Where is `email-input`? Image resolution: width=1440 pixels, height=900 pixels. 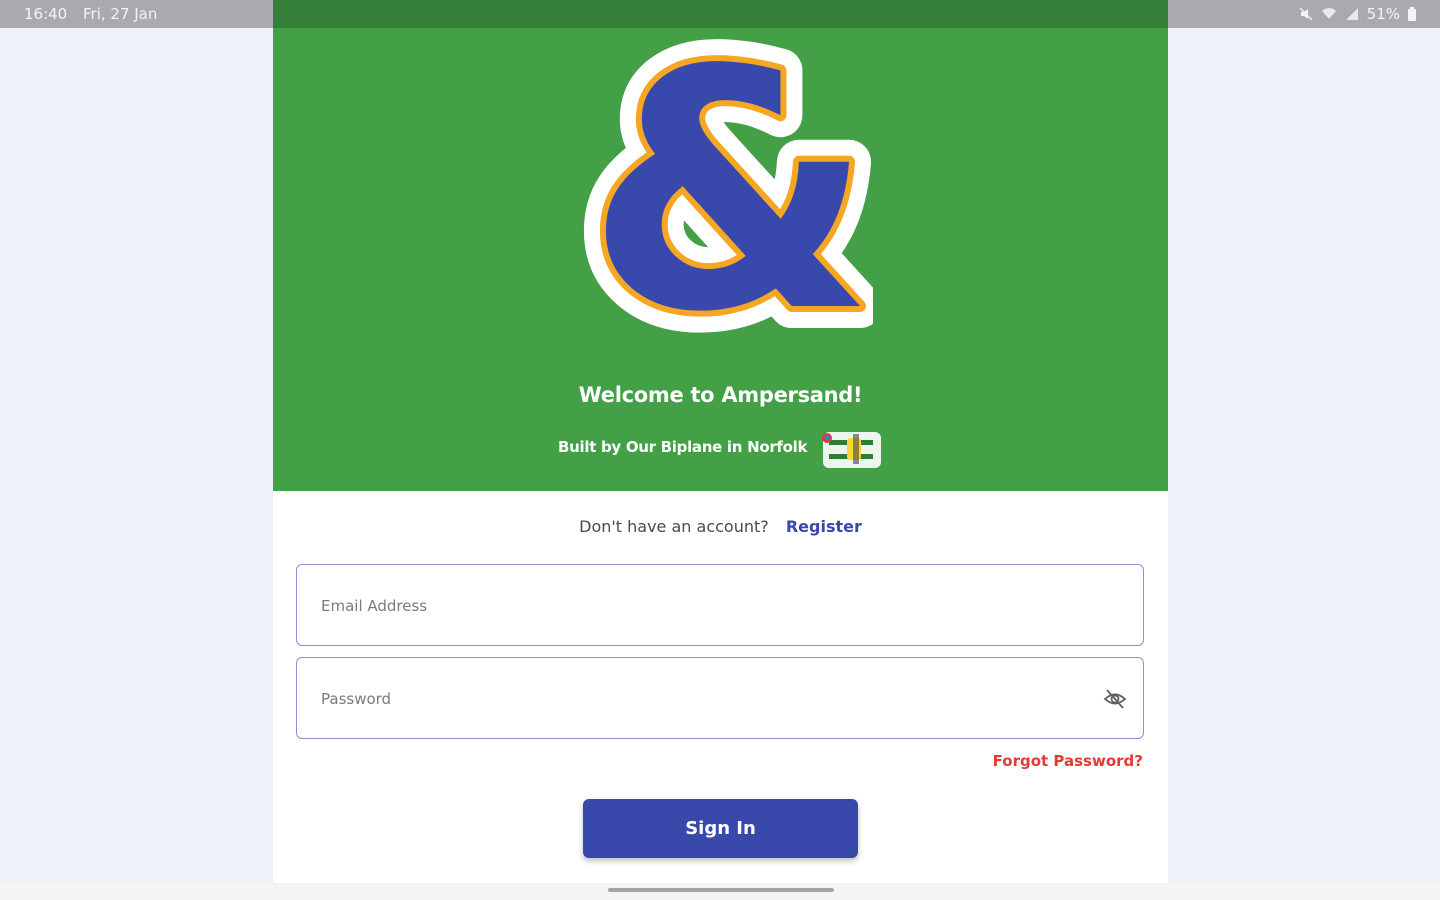 email-input is located at coordinates (701, 606).